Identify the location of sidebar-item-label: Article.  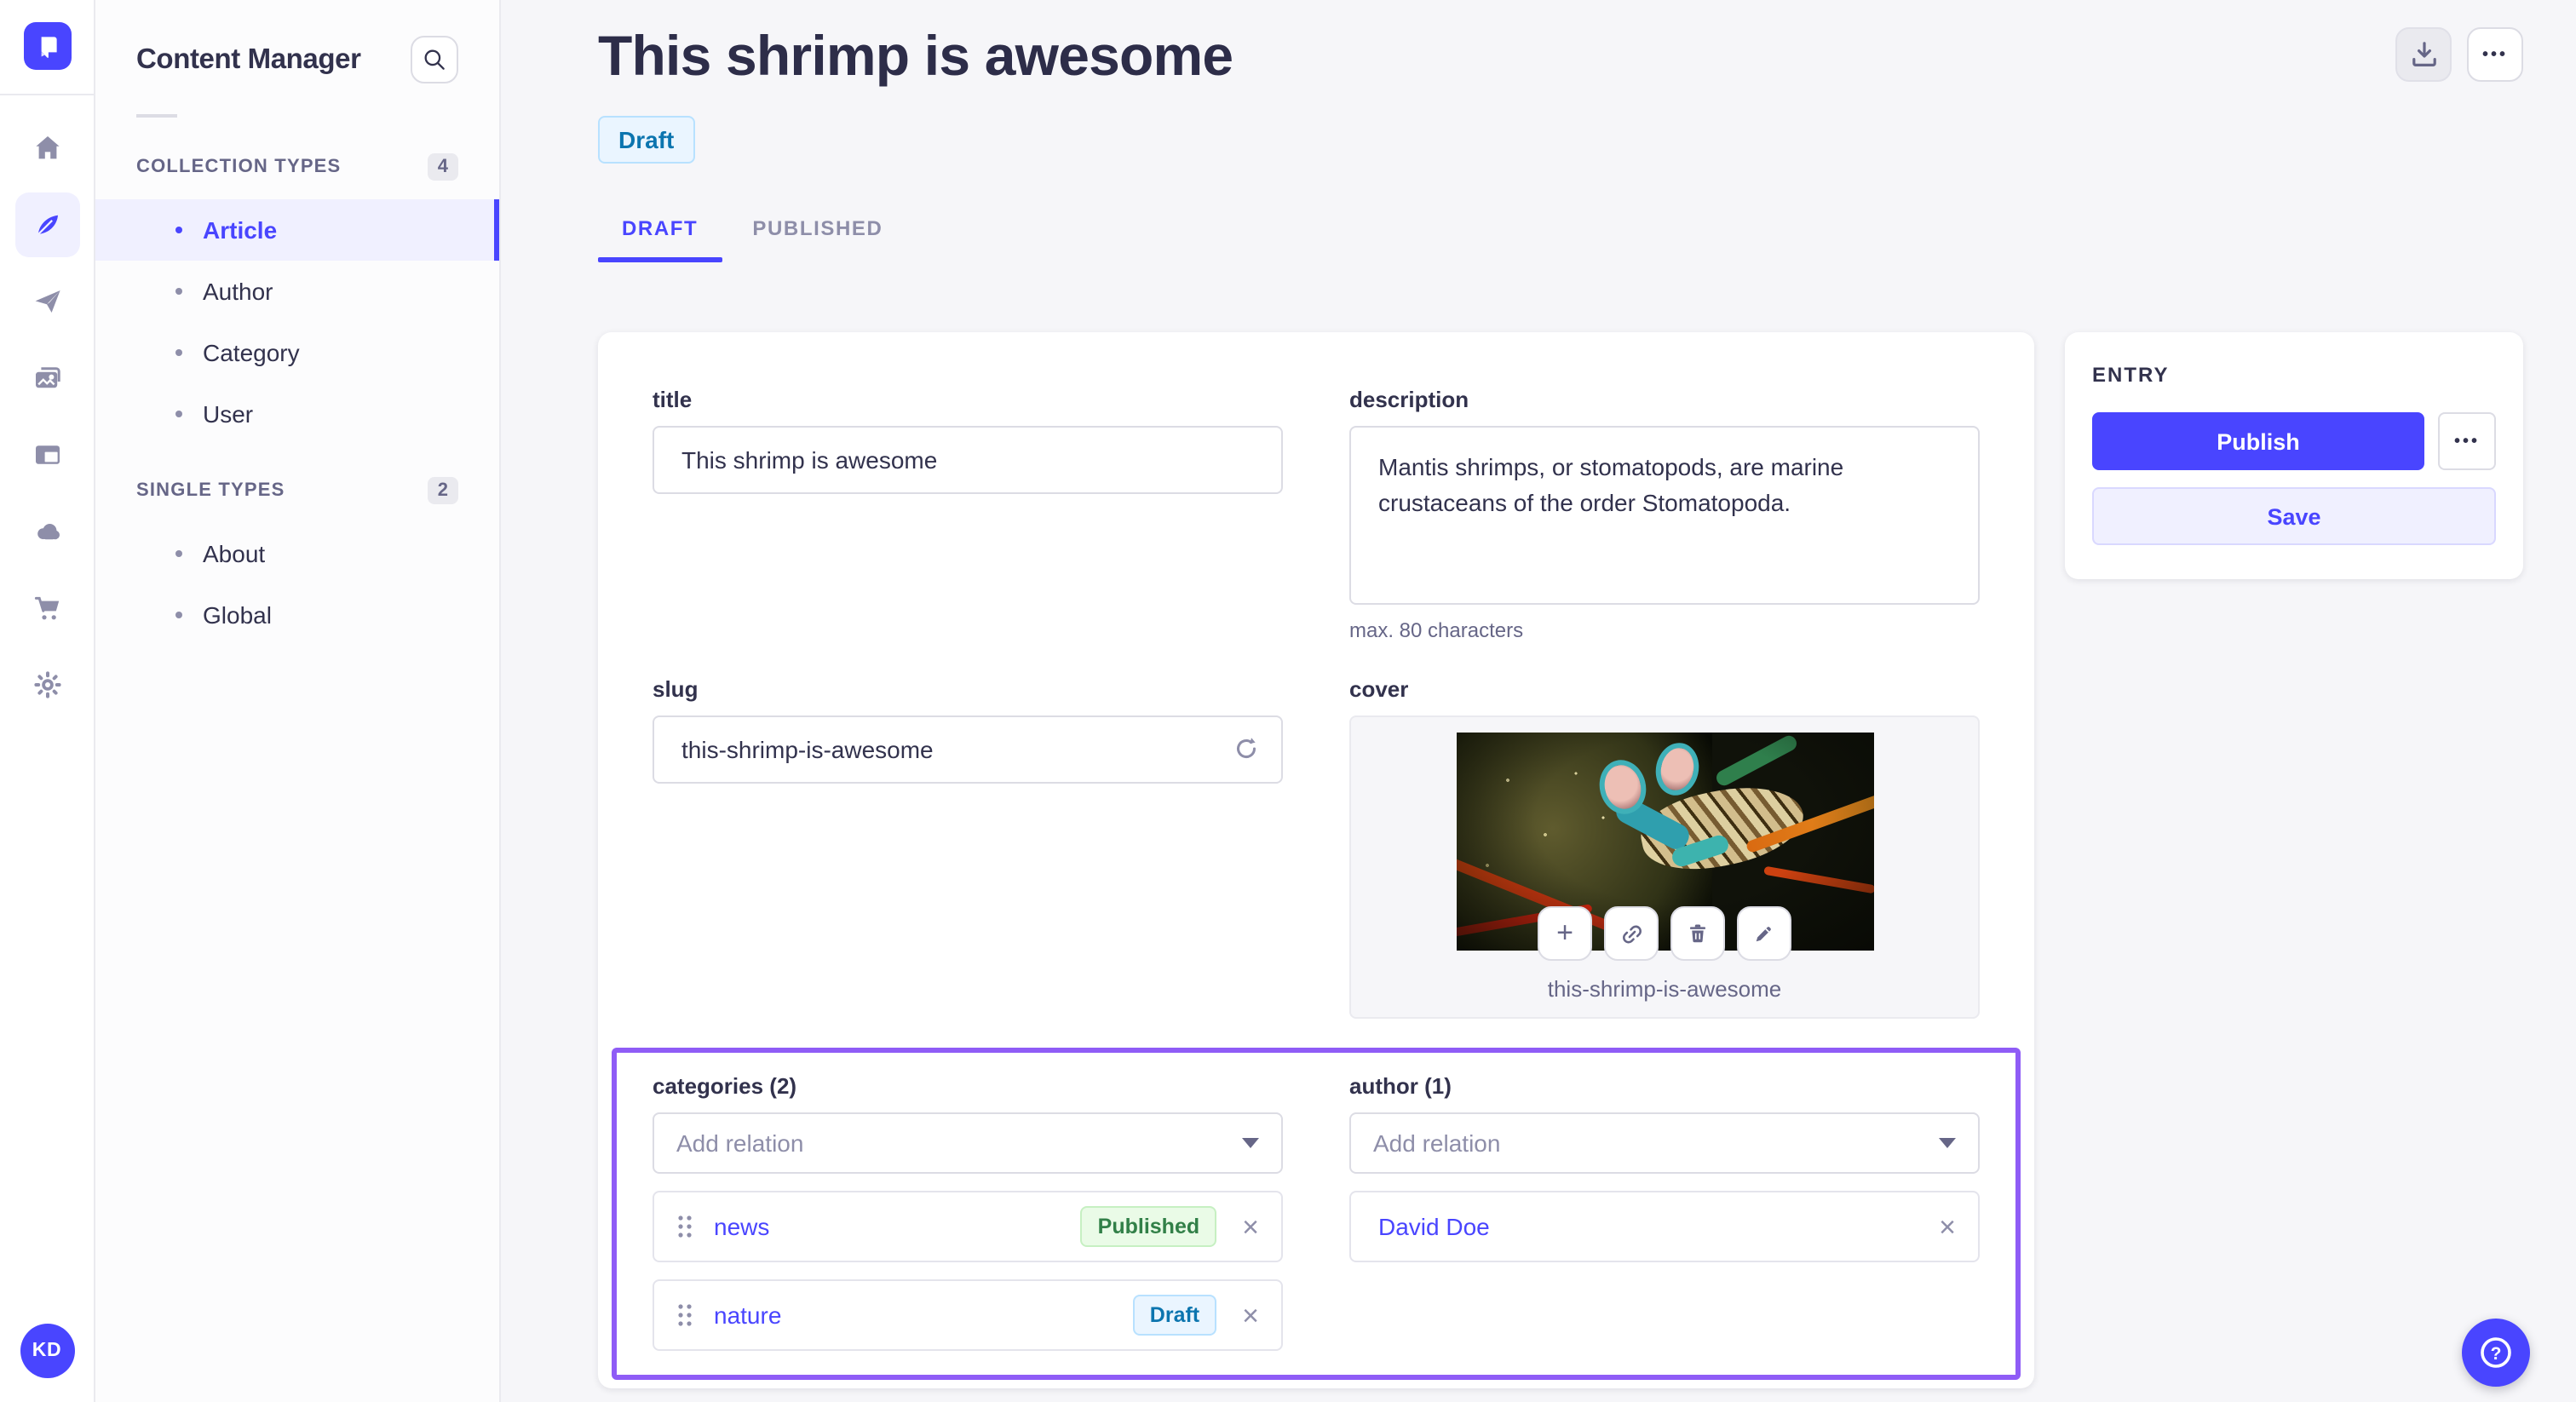
(240, 230).